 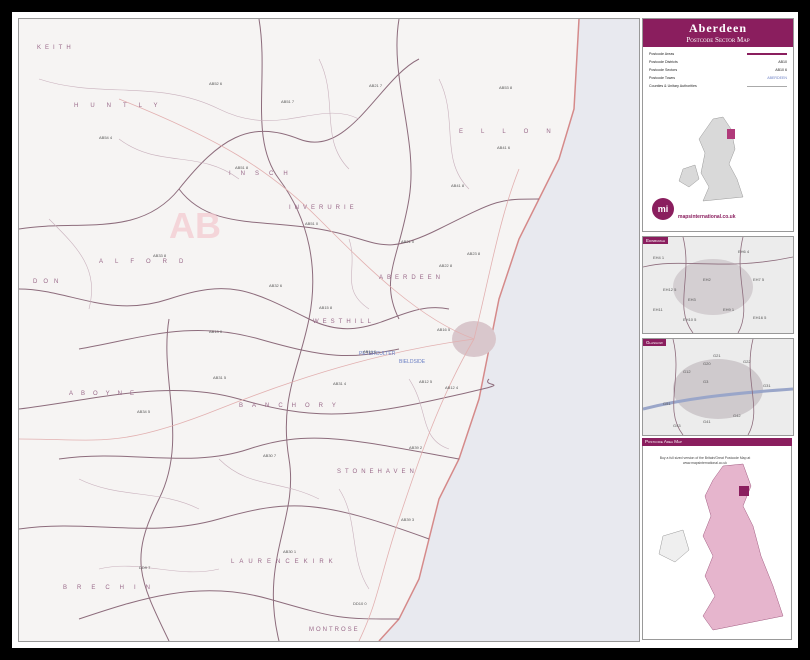 I want to click on legend-sample: ABERDEEN, so click(x=777, y=78).